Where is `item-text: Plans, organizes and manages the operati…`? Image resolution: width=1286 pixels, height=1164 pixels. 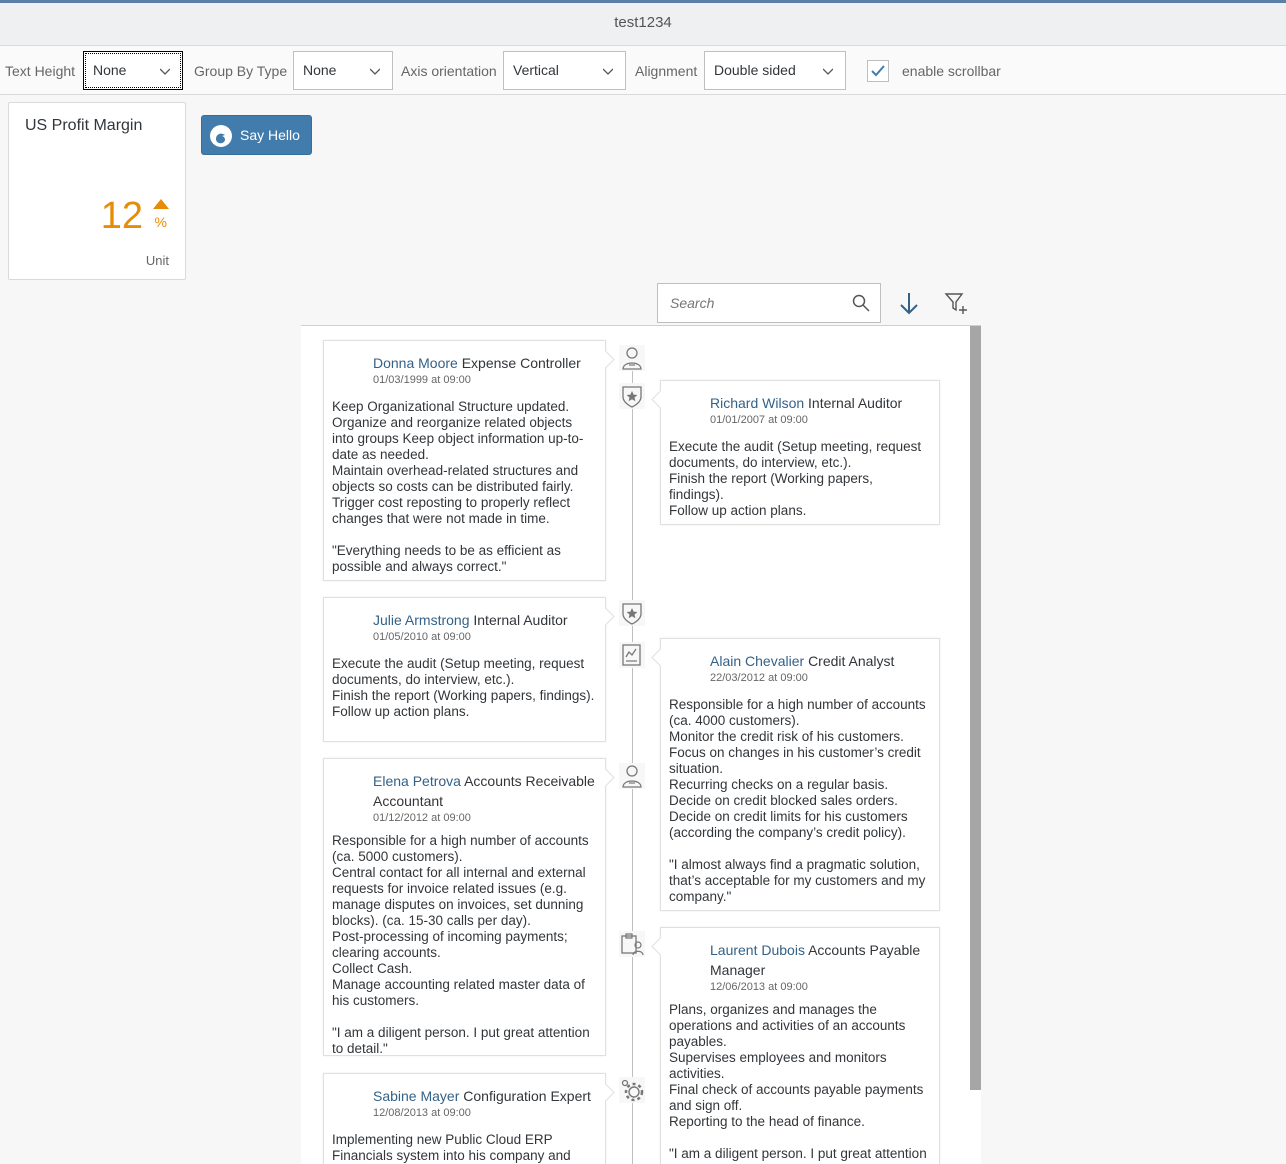 item-text: Plans, organizes and manages the operati… is located at coordinates (798, 1083).